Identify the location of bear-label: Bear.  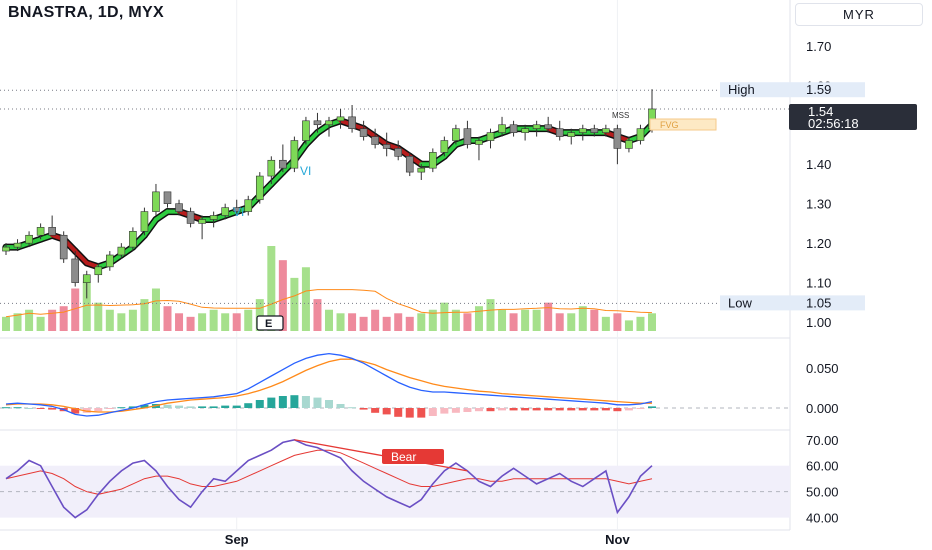
(403, 457).